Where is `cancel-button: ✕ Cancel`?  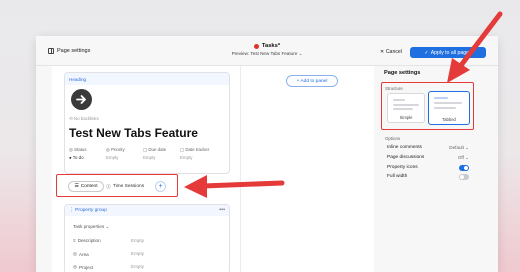 cancel-button: ✕ Cancel is located at coordinates (391, 52).